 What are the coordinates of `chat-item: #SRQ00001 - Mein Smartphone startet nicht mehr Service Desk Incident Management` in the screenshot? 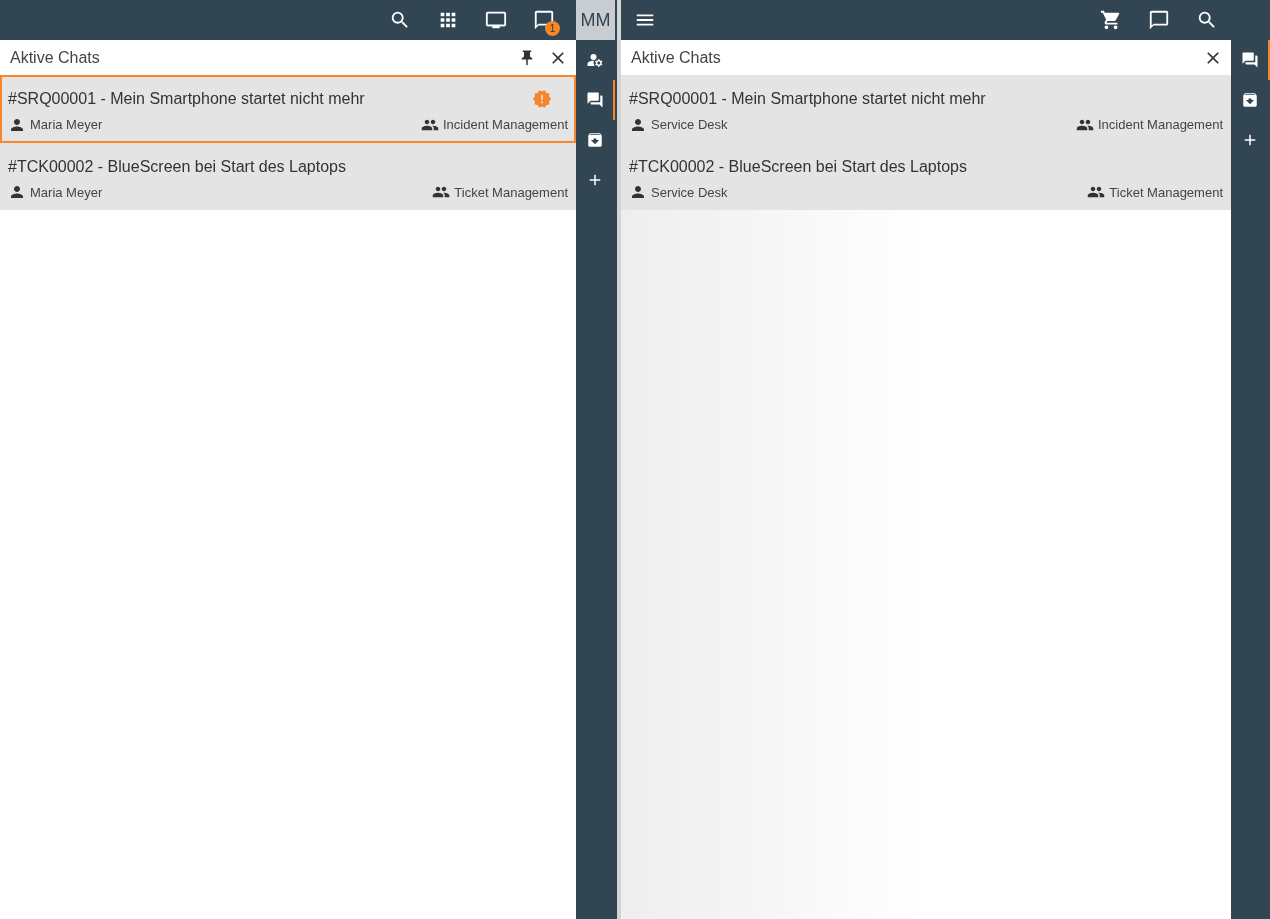 It's located at (926, 109).